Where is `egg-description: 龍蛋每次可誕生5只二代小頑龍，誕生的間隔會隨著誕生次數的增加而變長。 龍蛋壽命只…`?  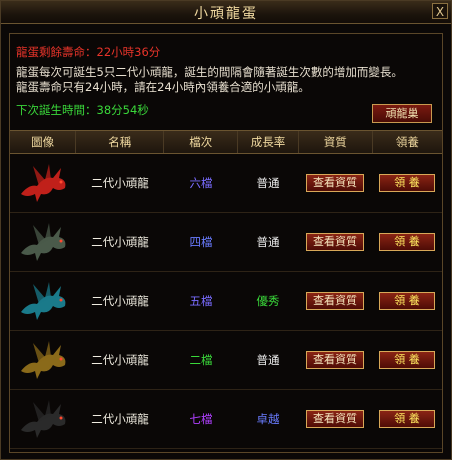 egg-description: 龍蛋每次可誕生5只二代小頑龍，誕生的間隔會隨著誕生次數的增加而變長。 龍蛋壽命只… is located at coordinates (209, 80).